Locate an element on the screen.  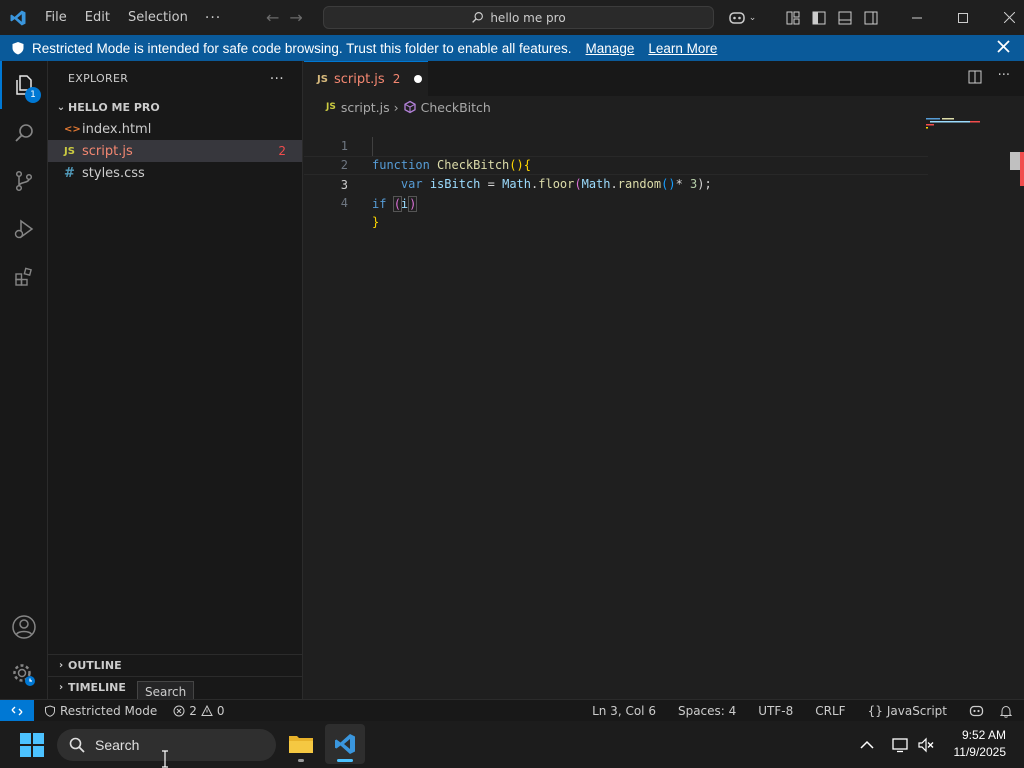
html-file-icon: <> is located at coordinates (72, 129).